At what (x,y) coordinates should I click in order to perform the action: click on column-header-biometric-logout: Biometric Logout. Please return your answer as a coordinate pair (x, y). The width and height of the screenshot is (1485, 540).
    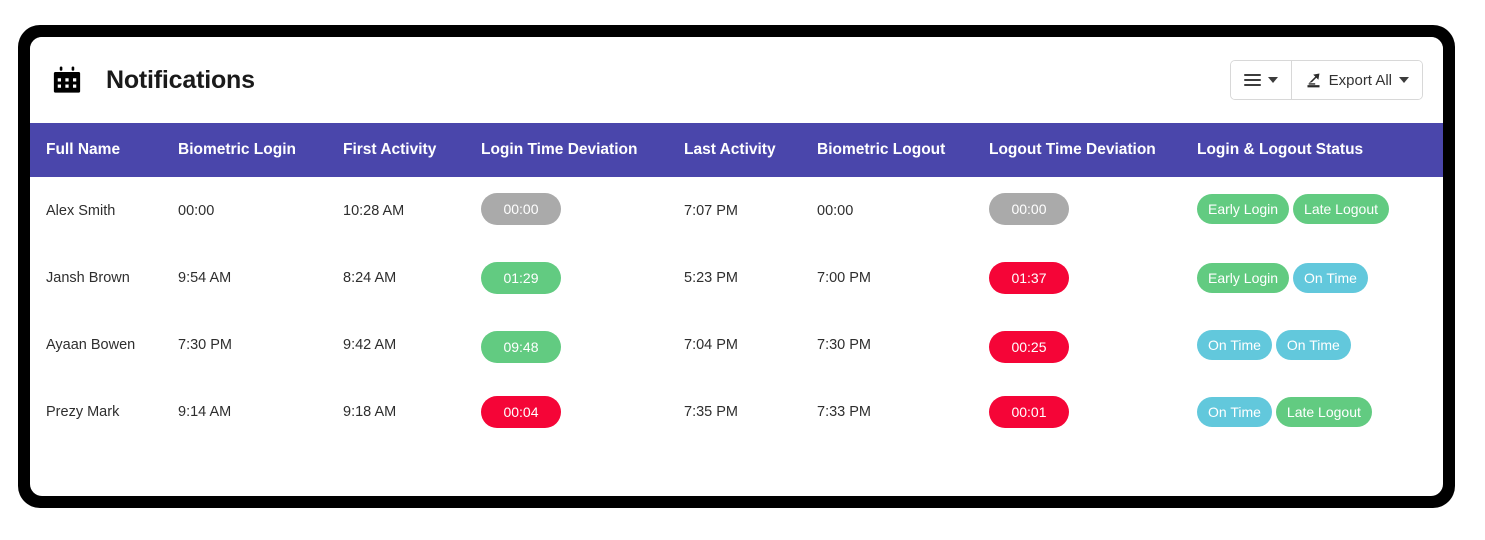
    Looking at the image, I should click on (903, 150).